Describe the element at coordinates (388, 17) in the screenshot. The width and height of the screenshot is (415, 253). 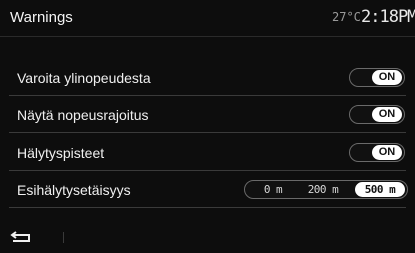
I see `clock: 2:18PM` at that location.